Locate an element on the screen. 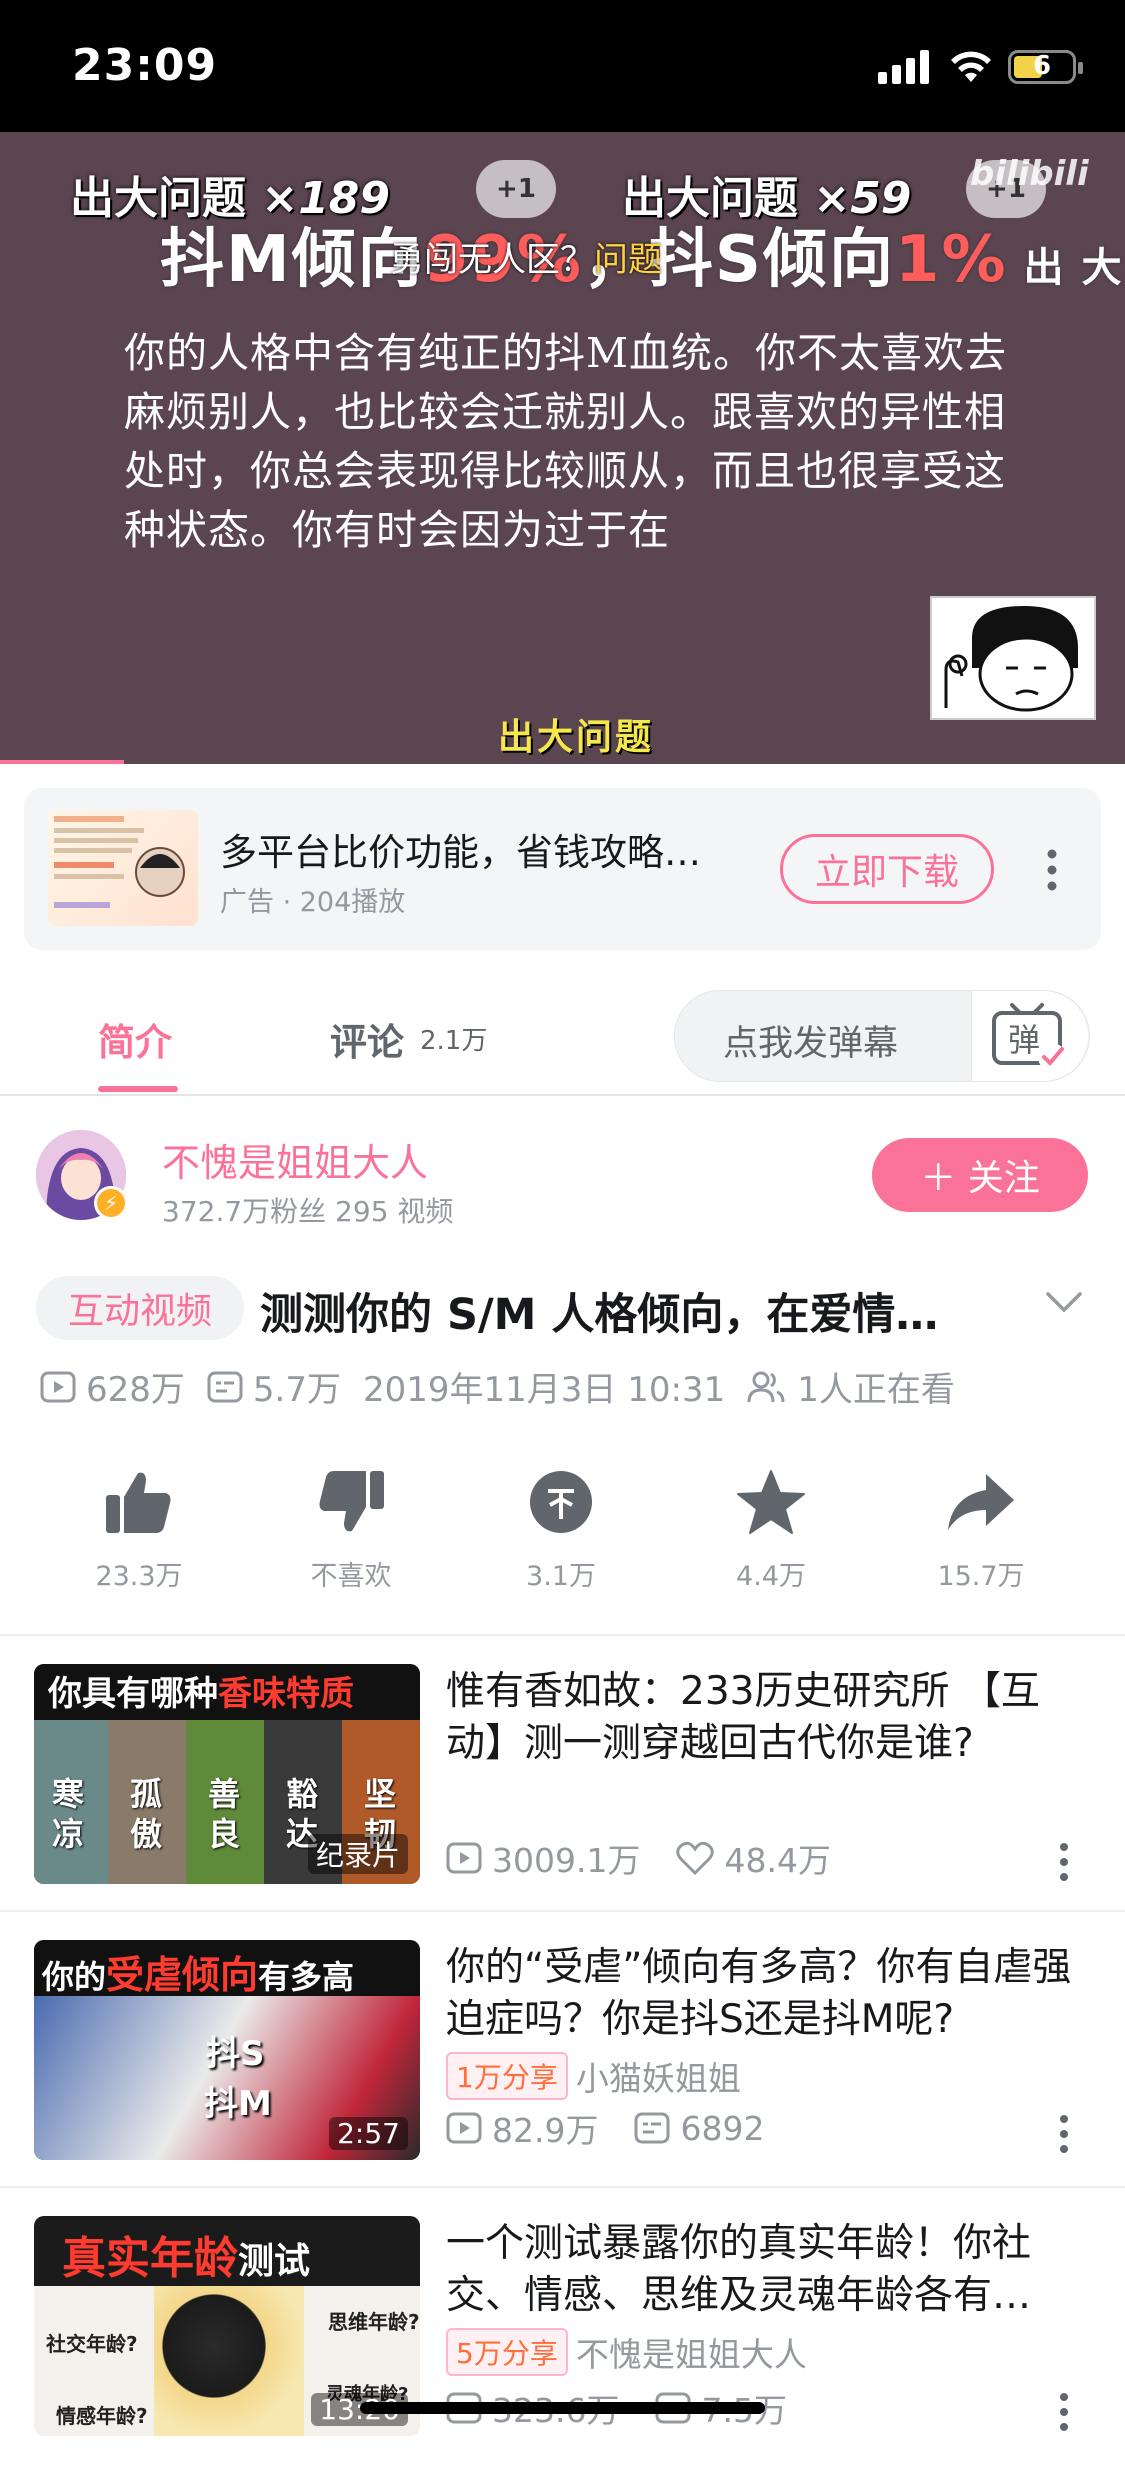 The width and height of the screenshot is (1125, 2476). recommended-author: 不愧是姐姐大人 is located at coordinates (691, 2354).